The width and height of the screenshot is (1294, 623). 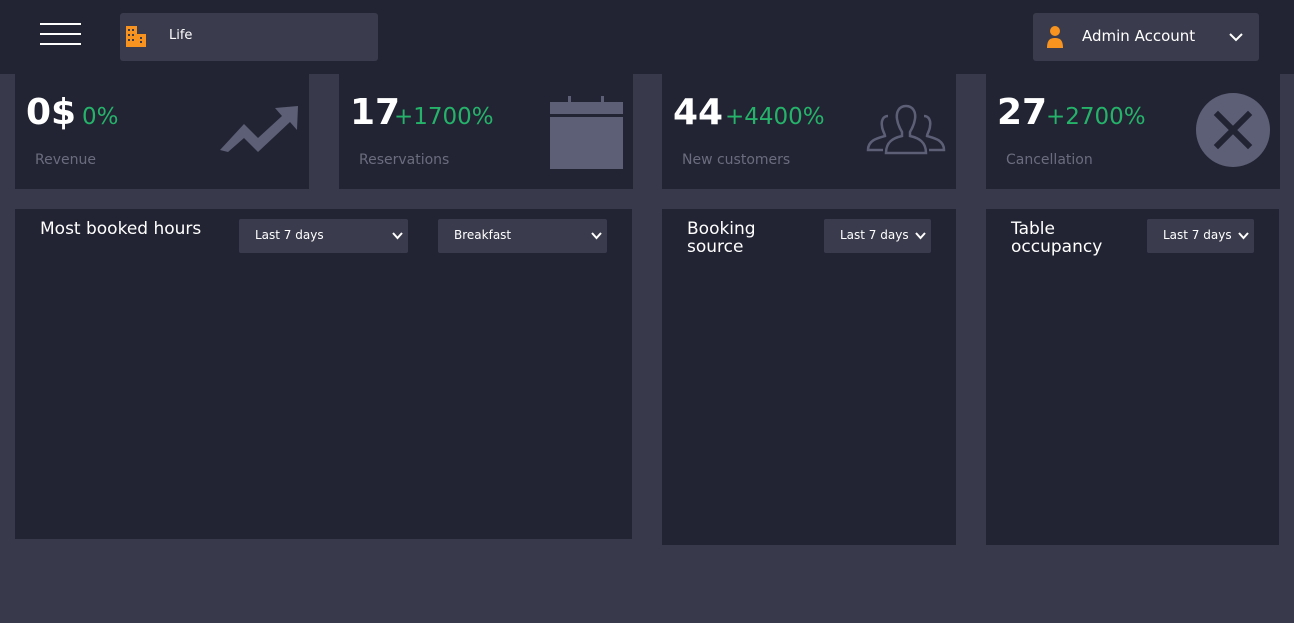 I want to click on account-menu: Admin Account, so click(x=1146, y=37).